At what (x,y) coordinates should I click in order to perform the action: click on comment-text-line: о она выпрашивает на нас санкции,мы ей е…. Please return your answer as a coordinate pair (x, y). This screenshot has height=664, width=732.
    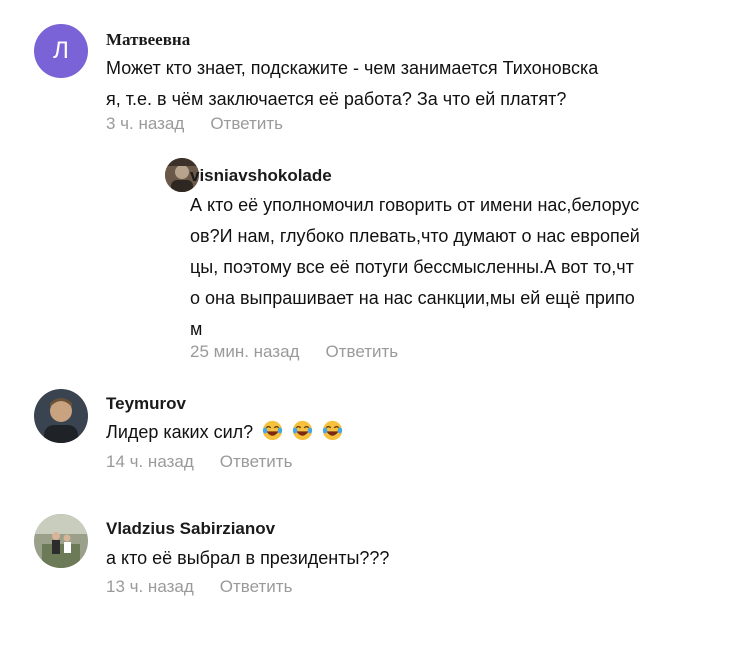
    Looking at the image, I should click on (412, 298).